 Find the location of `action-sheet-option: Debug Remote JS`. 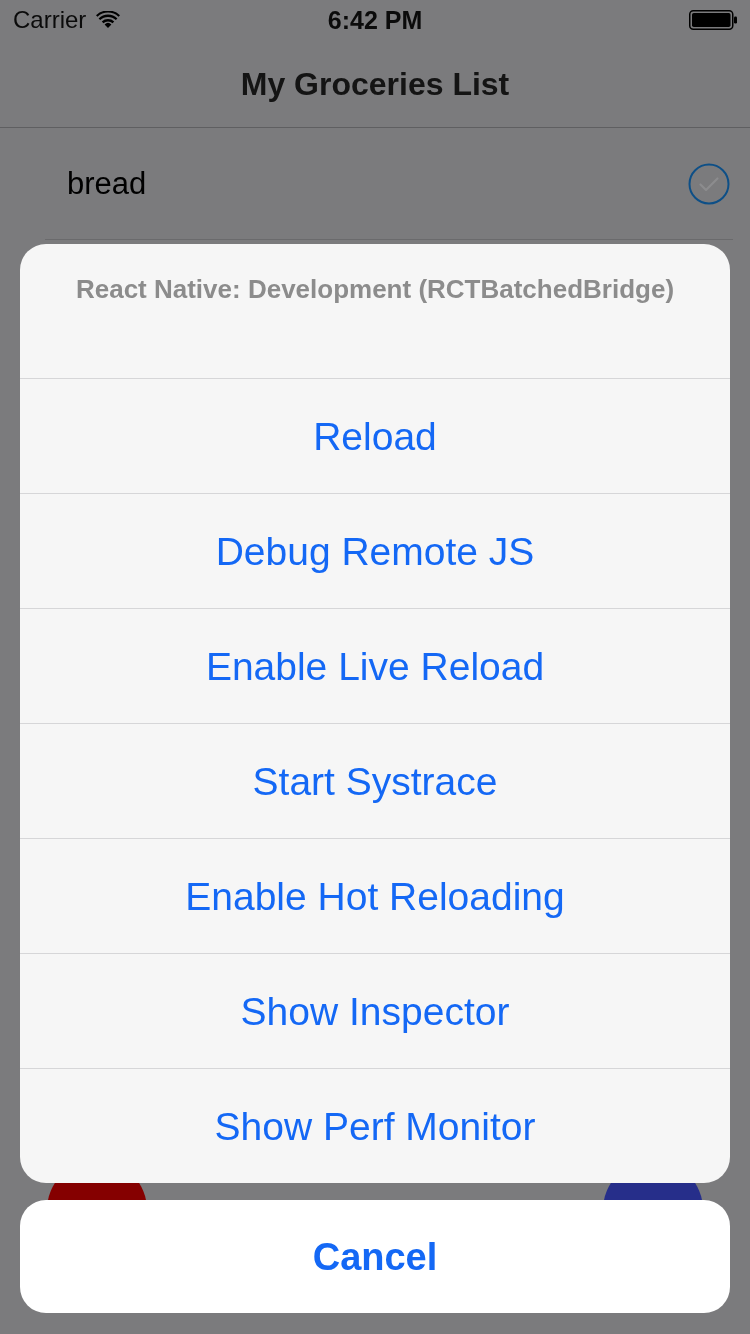

action-sheet-option: Debug Remote JS is located at coordinates (375, 551).